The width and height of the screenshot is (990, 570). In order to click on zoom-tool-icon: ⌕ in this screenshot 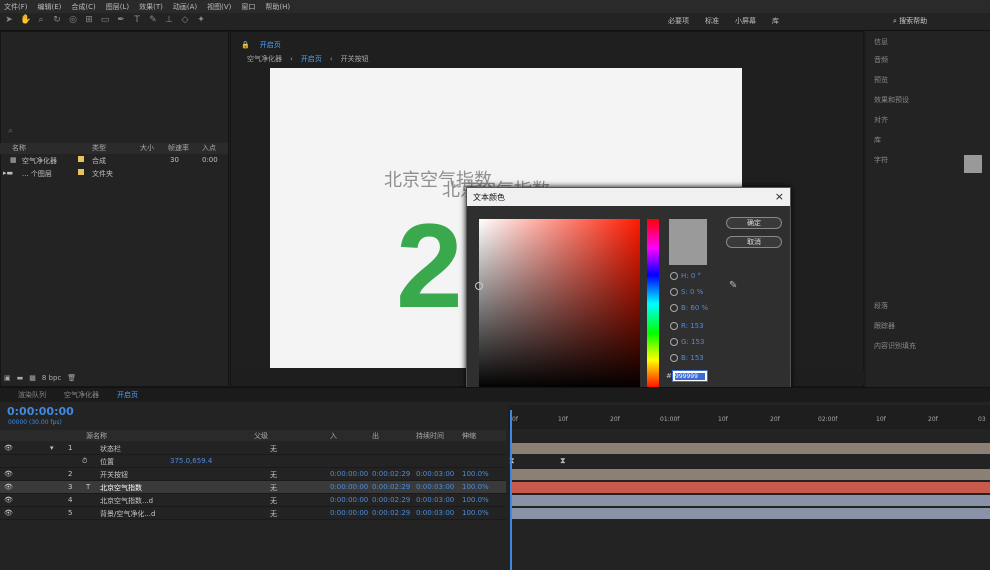, I will do `click(41, 20)`.